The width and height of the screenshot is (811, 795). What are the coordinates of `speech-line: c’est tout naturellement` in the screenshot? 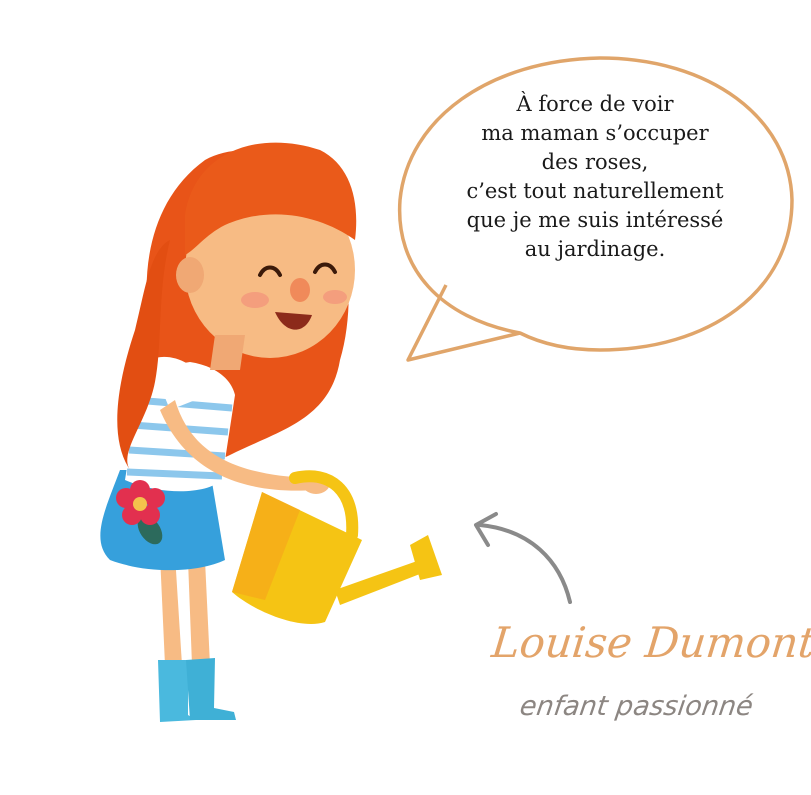 It's located at (595, 191).